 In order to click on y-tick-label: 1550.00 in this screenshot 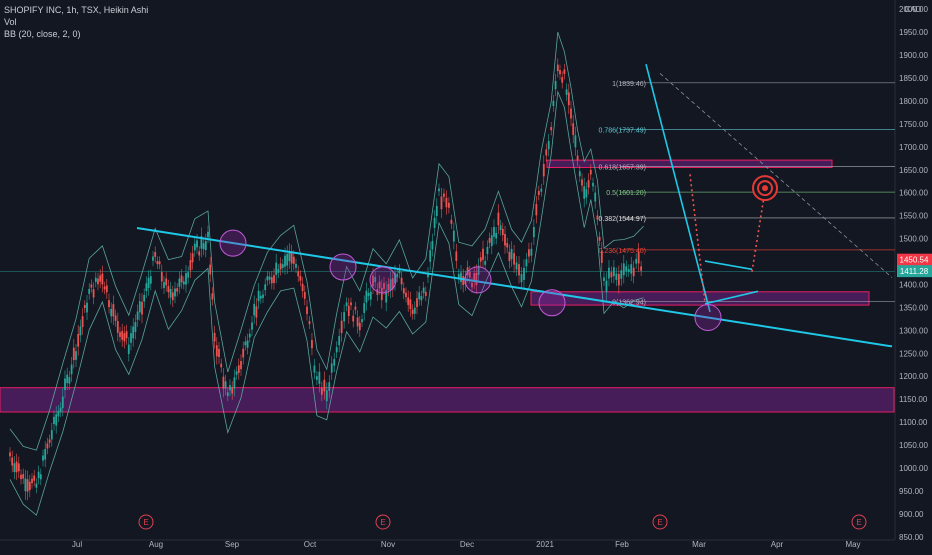, I will do `click(913, 216)`.